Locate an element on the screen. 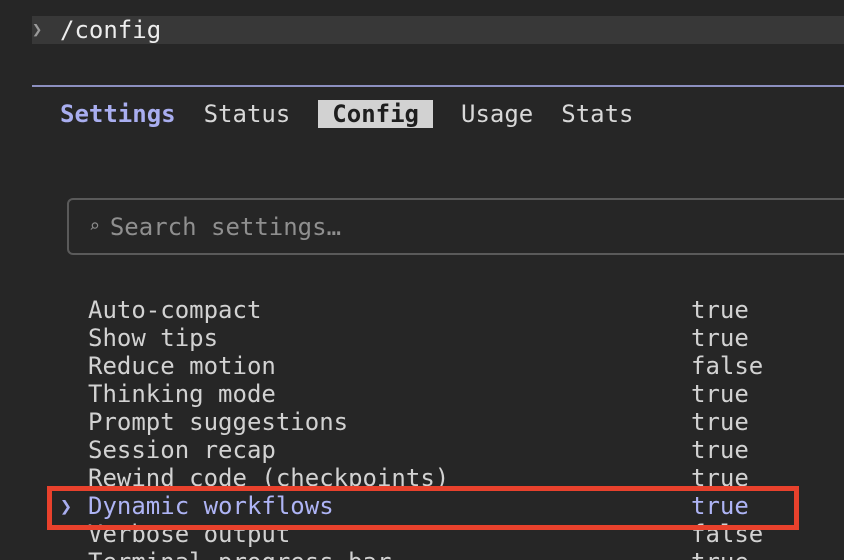 The width and height of the screenshot is (844, 560). setting-label: Prompt suggestions is located at coordinates (218, 422).